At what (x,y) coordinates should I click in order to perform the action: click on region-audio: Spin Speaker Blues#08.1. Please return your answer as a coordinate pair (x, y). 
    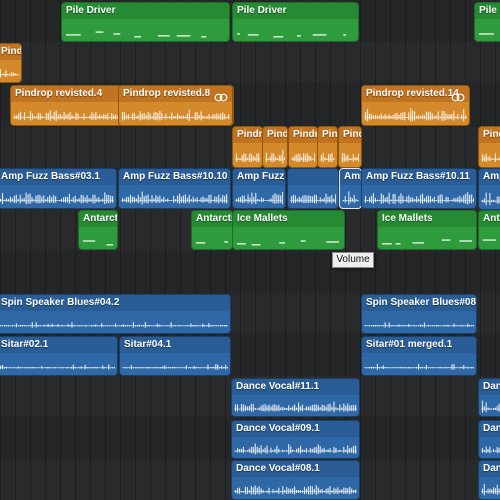
    Looking at the image, I should click on (419, 314).